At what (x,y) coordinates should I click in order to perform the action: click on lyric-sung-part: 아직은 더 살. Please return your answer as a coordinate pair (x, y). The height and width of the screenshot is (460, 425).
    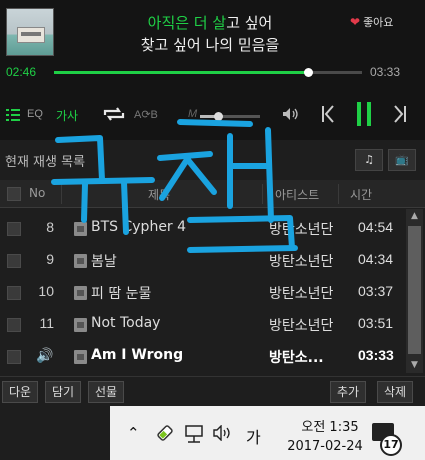
    Looking at the image, I should click on (187, 23).